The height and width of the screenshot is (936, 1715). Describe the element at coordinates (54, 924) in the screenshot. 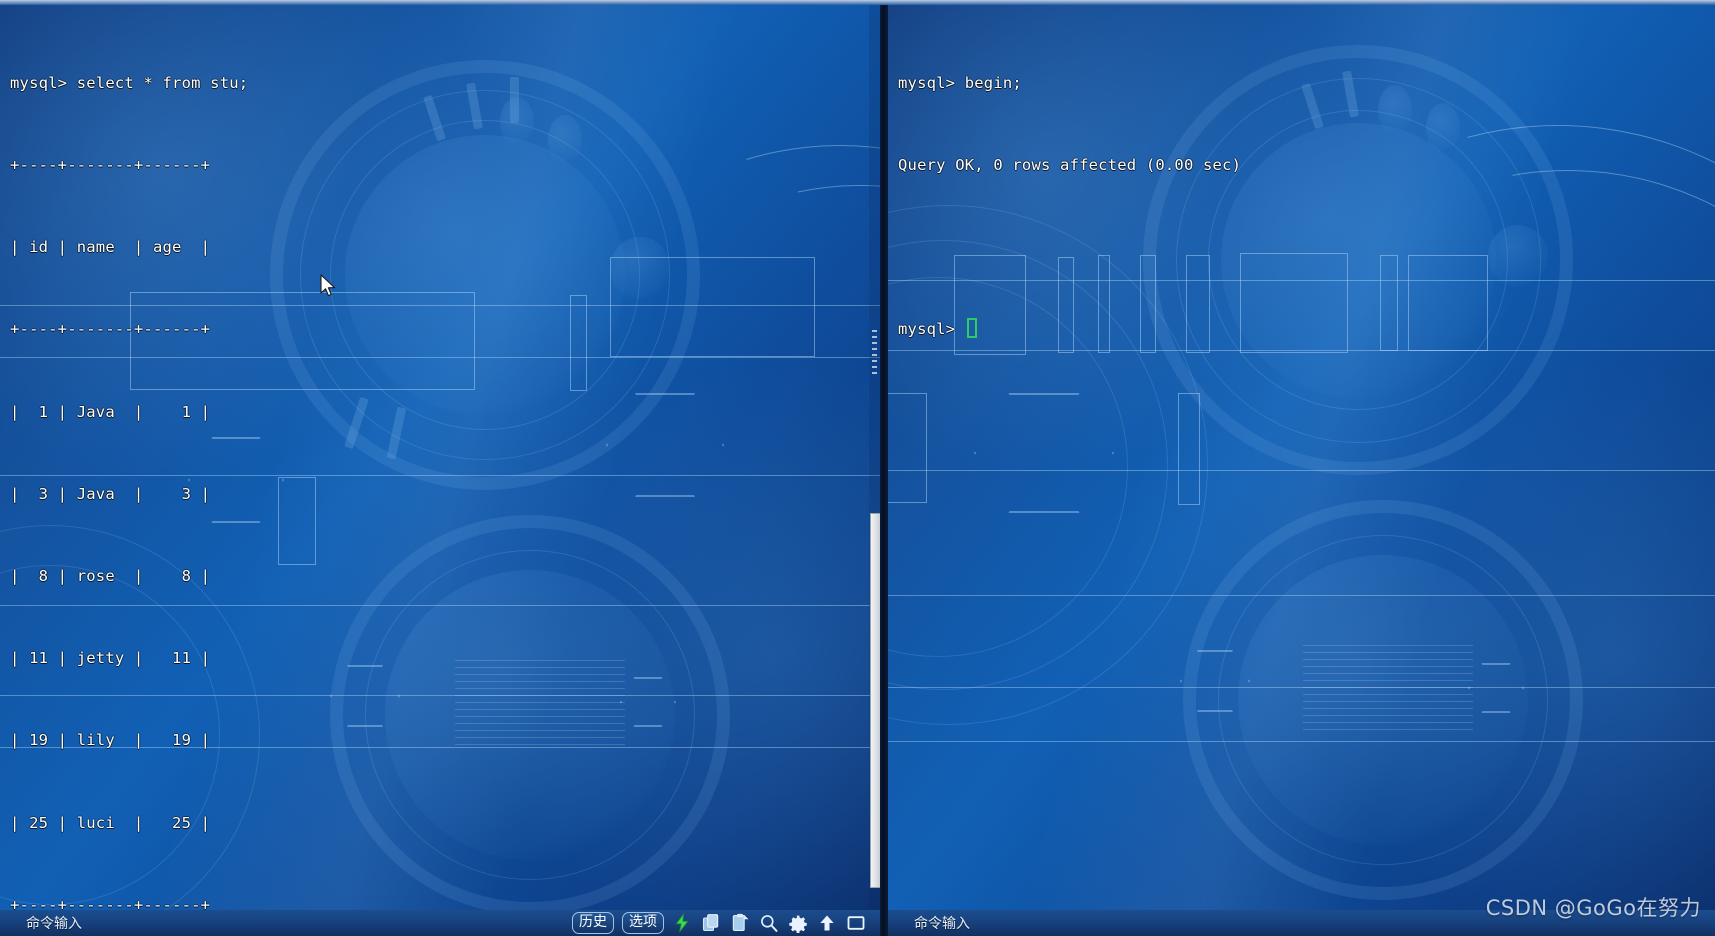

I see `left-command-input-label: 命令输入` at that location.